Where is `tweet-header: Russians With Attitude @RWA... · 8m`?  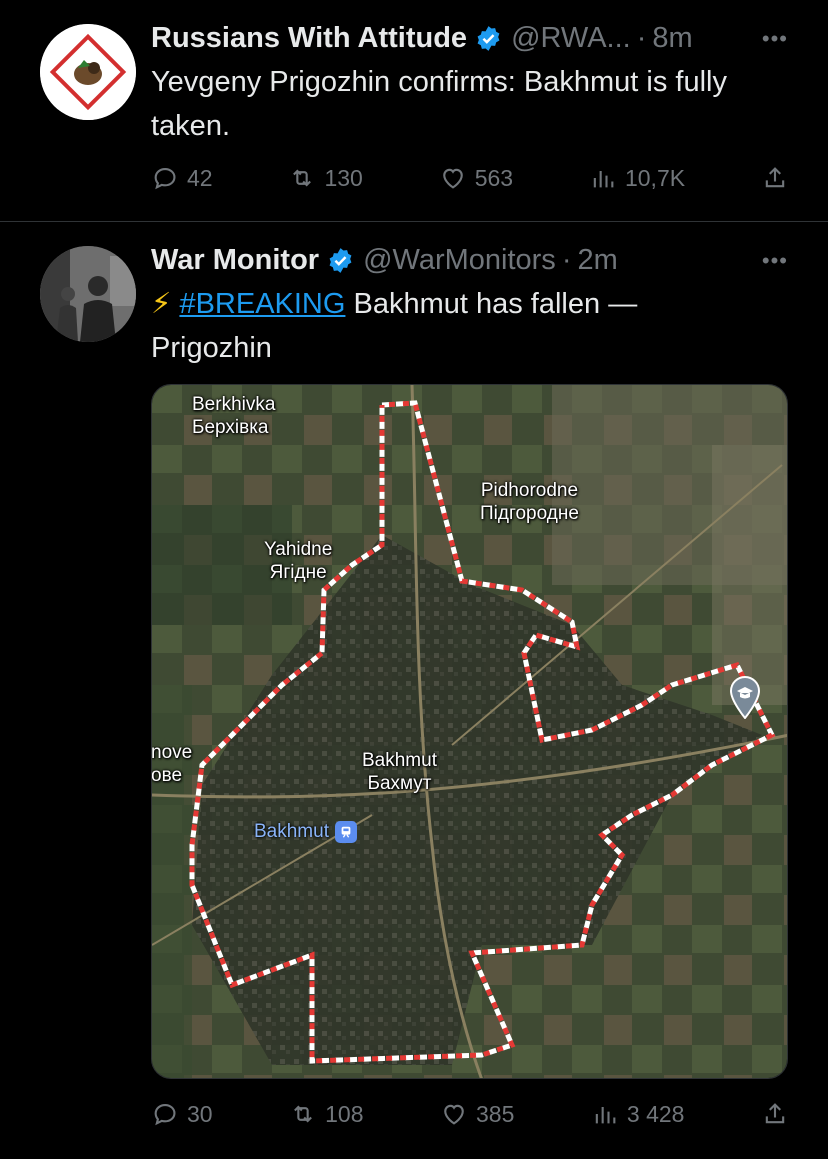 tweet-header: Russians With Attitude @RWA... · 8m is located at coordinates (422, 38).